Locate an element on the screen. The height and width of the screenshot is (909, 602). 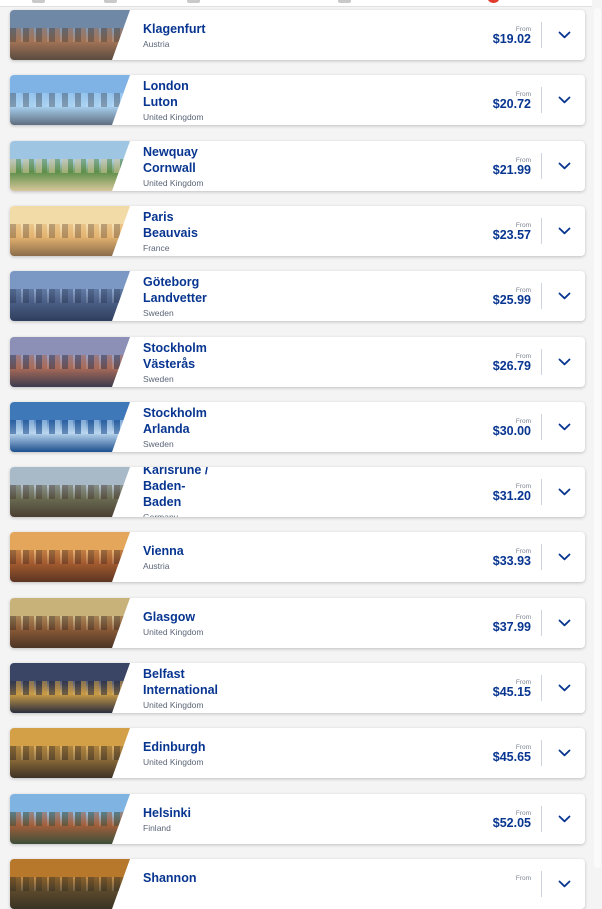
destination-card: Glasgow United Kingdom From $37.99 is located at coordinates (297, 623).